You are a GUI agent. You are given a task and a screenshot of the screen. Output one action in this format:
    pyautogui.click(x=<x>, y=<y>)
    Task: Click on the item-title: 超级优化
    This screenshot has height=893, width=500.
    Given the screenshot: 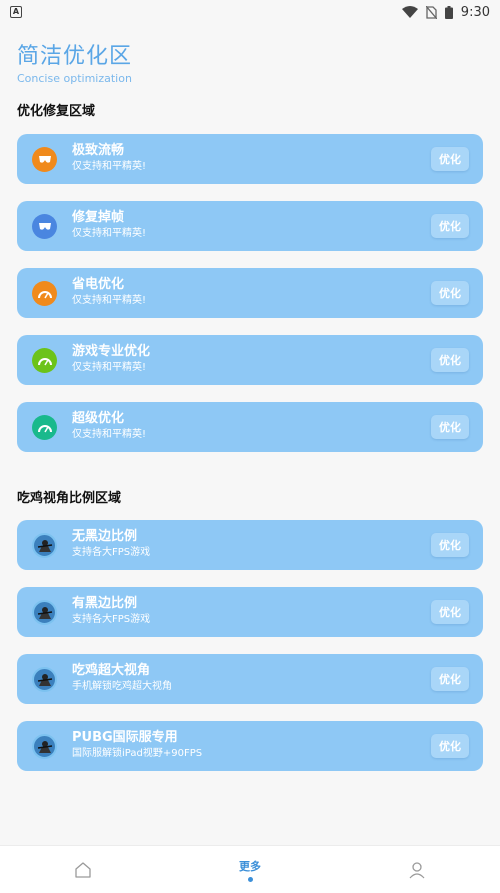 What is the action you would take?
    pyautogui.click(x=98, y=418)
    